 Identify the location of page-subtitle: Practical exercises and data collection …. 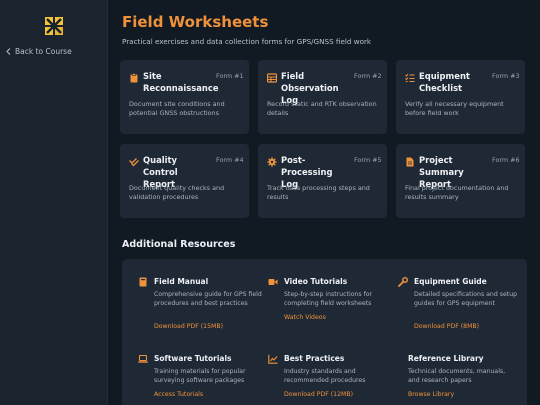
(247, 41).